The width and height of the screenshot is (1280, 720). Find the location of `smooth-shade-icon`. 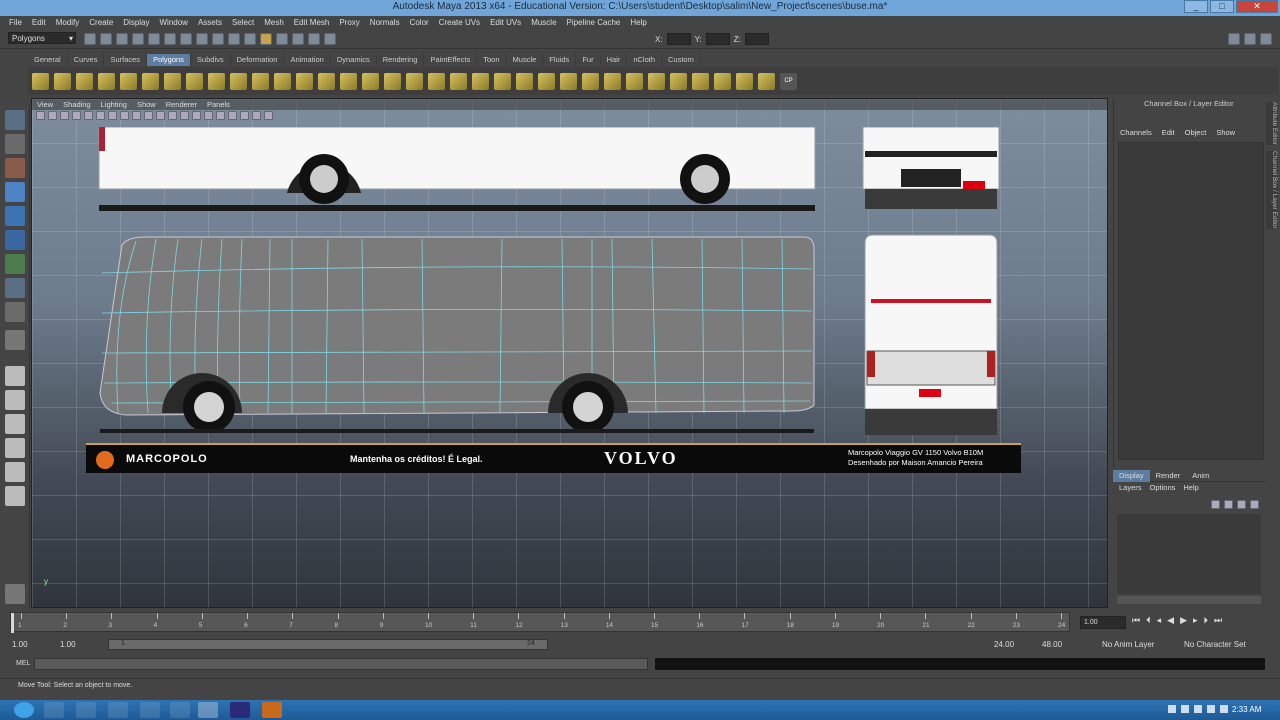

smooth-shade-icon is located at coordinates (184, 115).